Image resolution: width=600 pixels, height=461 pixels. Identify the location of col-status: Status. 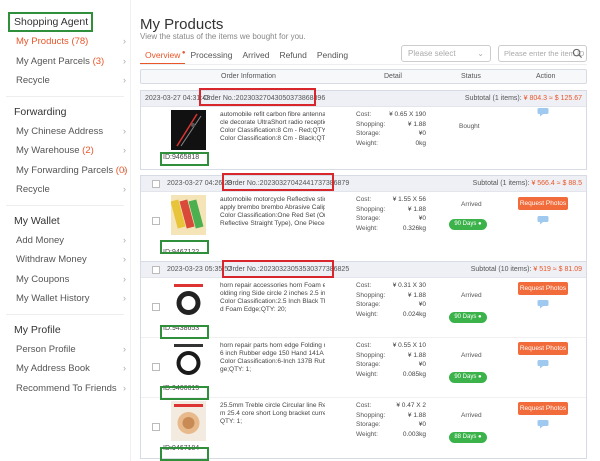
(471, 76).